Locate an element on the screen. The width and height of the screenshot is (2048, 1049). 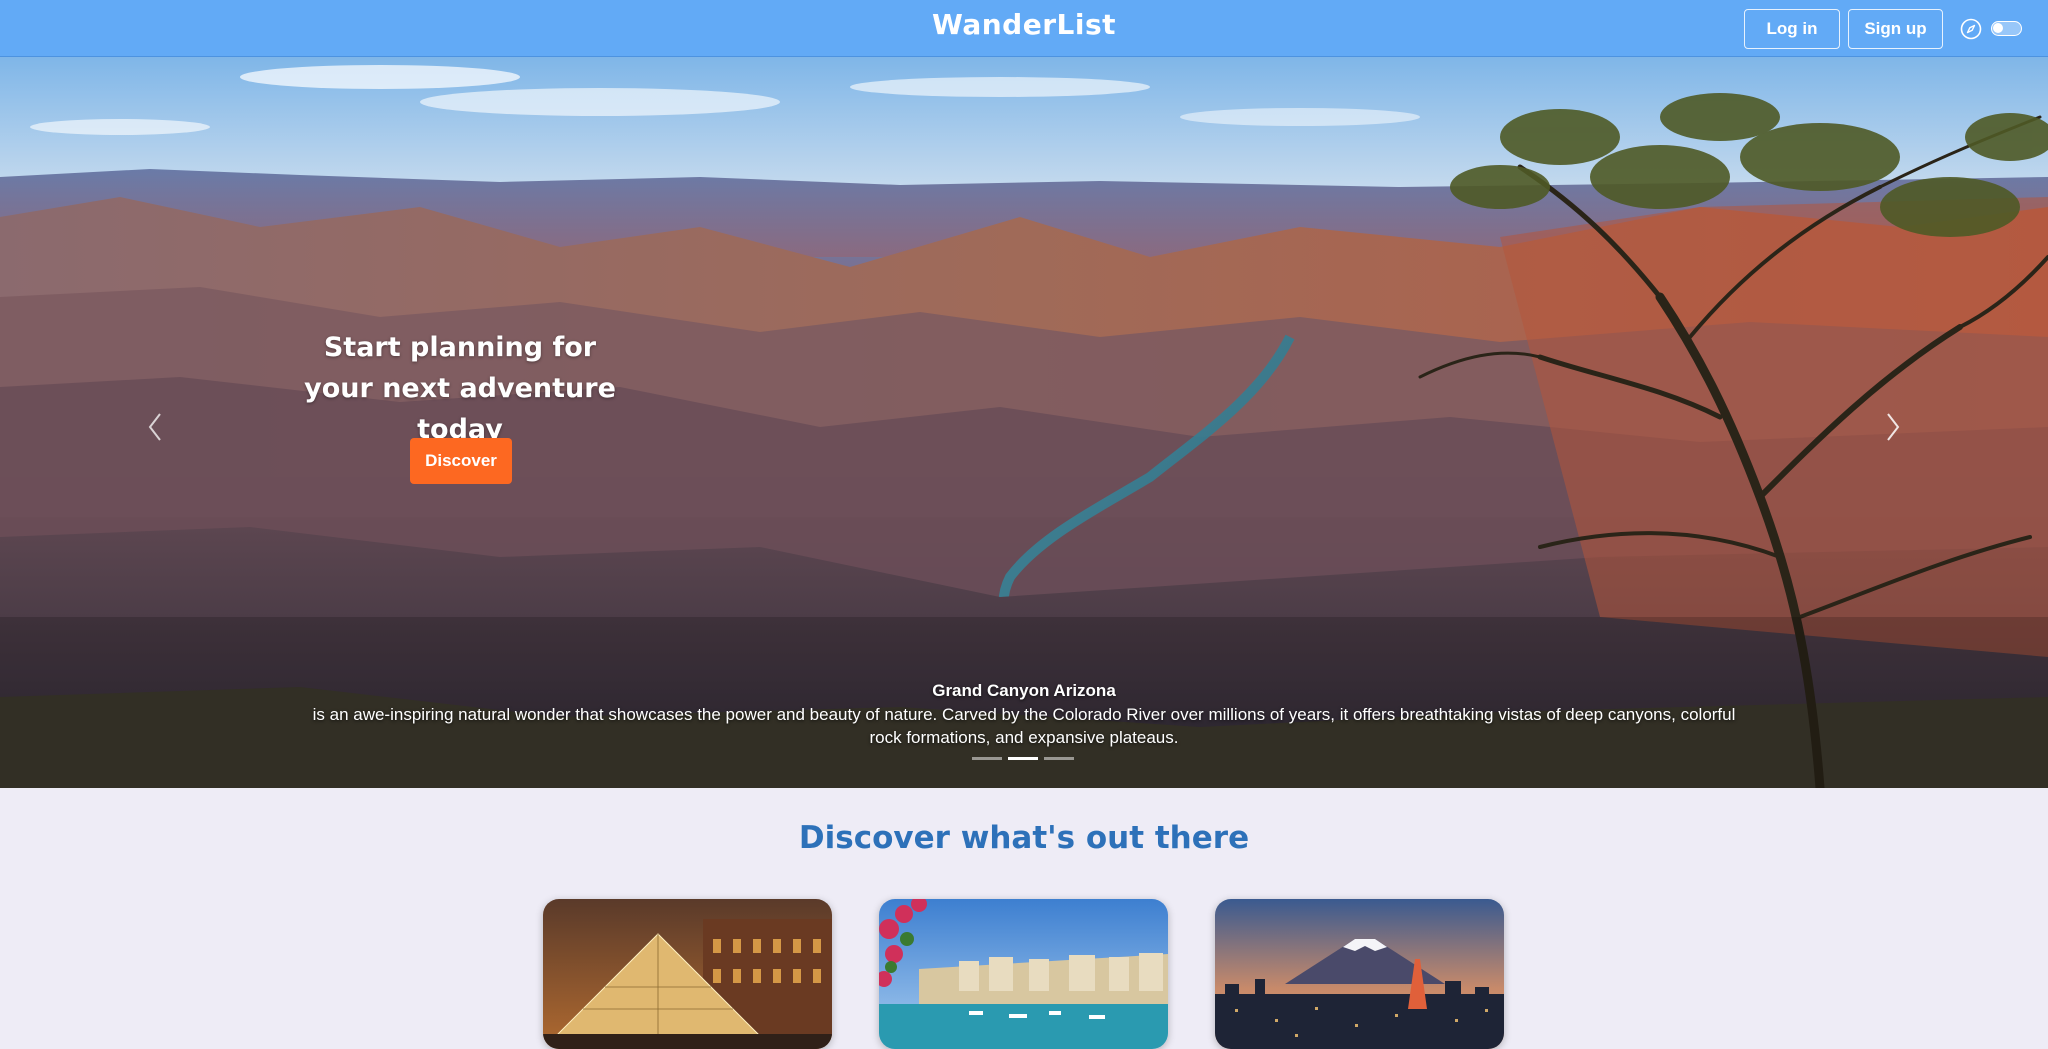
toggle-knob is located at coordinates (1998, 28).